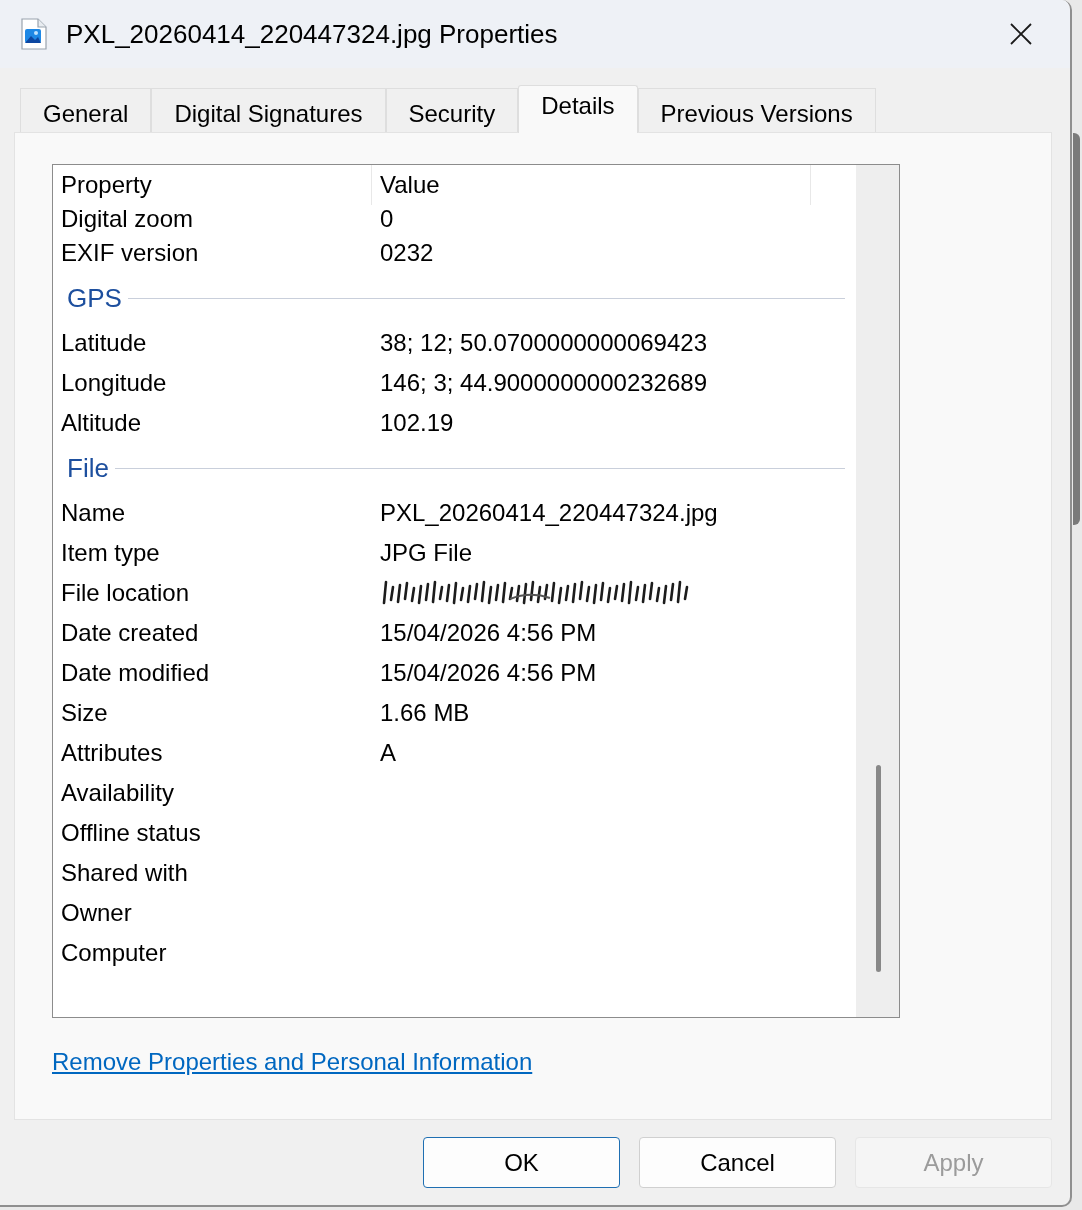  I want to click on property-value: PXL_20260414_220447324.jpg, so click(549, 513).